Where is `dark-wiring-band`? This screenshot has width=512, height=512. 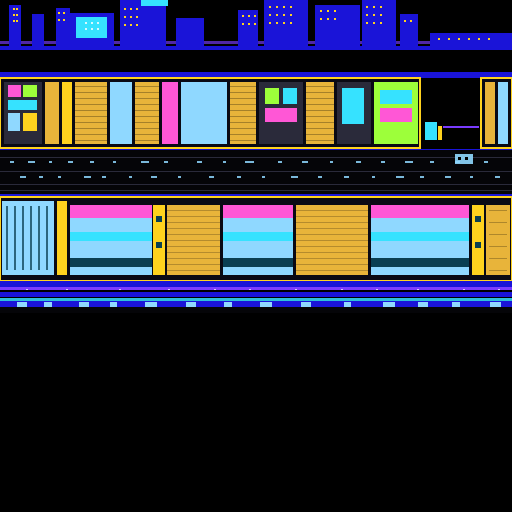 dark-wiring-band is located at coordinates (256, 172).